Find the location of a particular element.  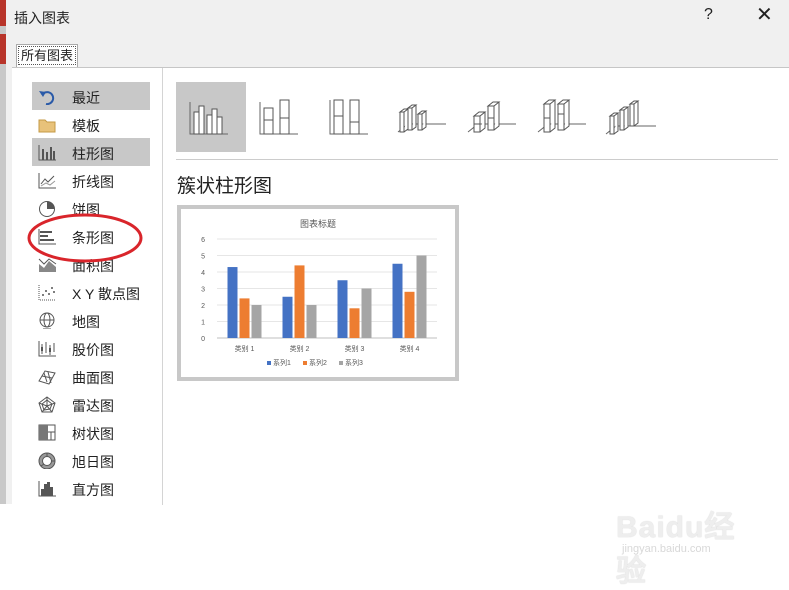

3d-column-icon is located at coordinates (631, 117).